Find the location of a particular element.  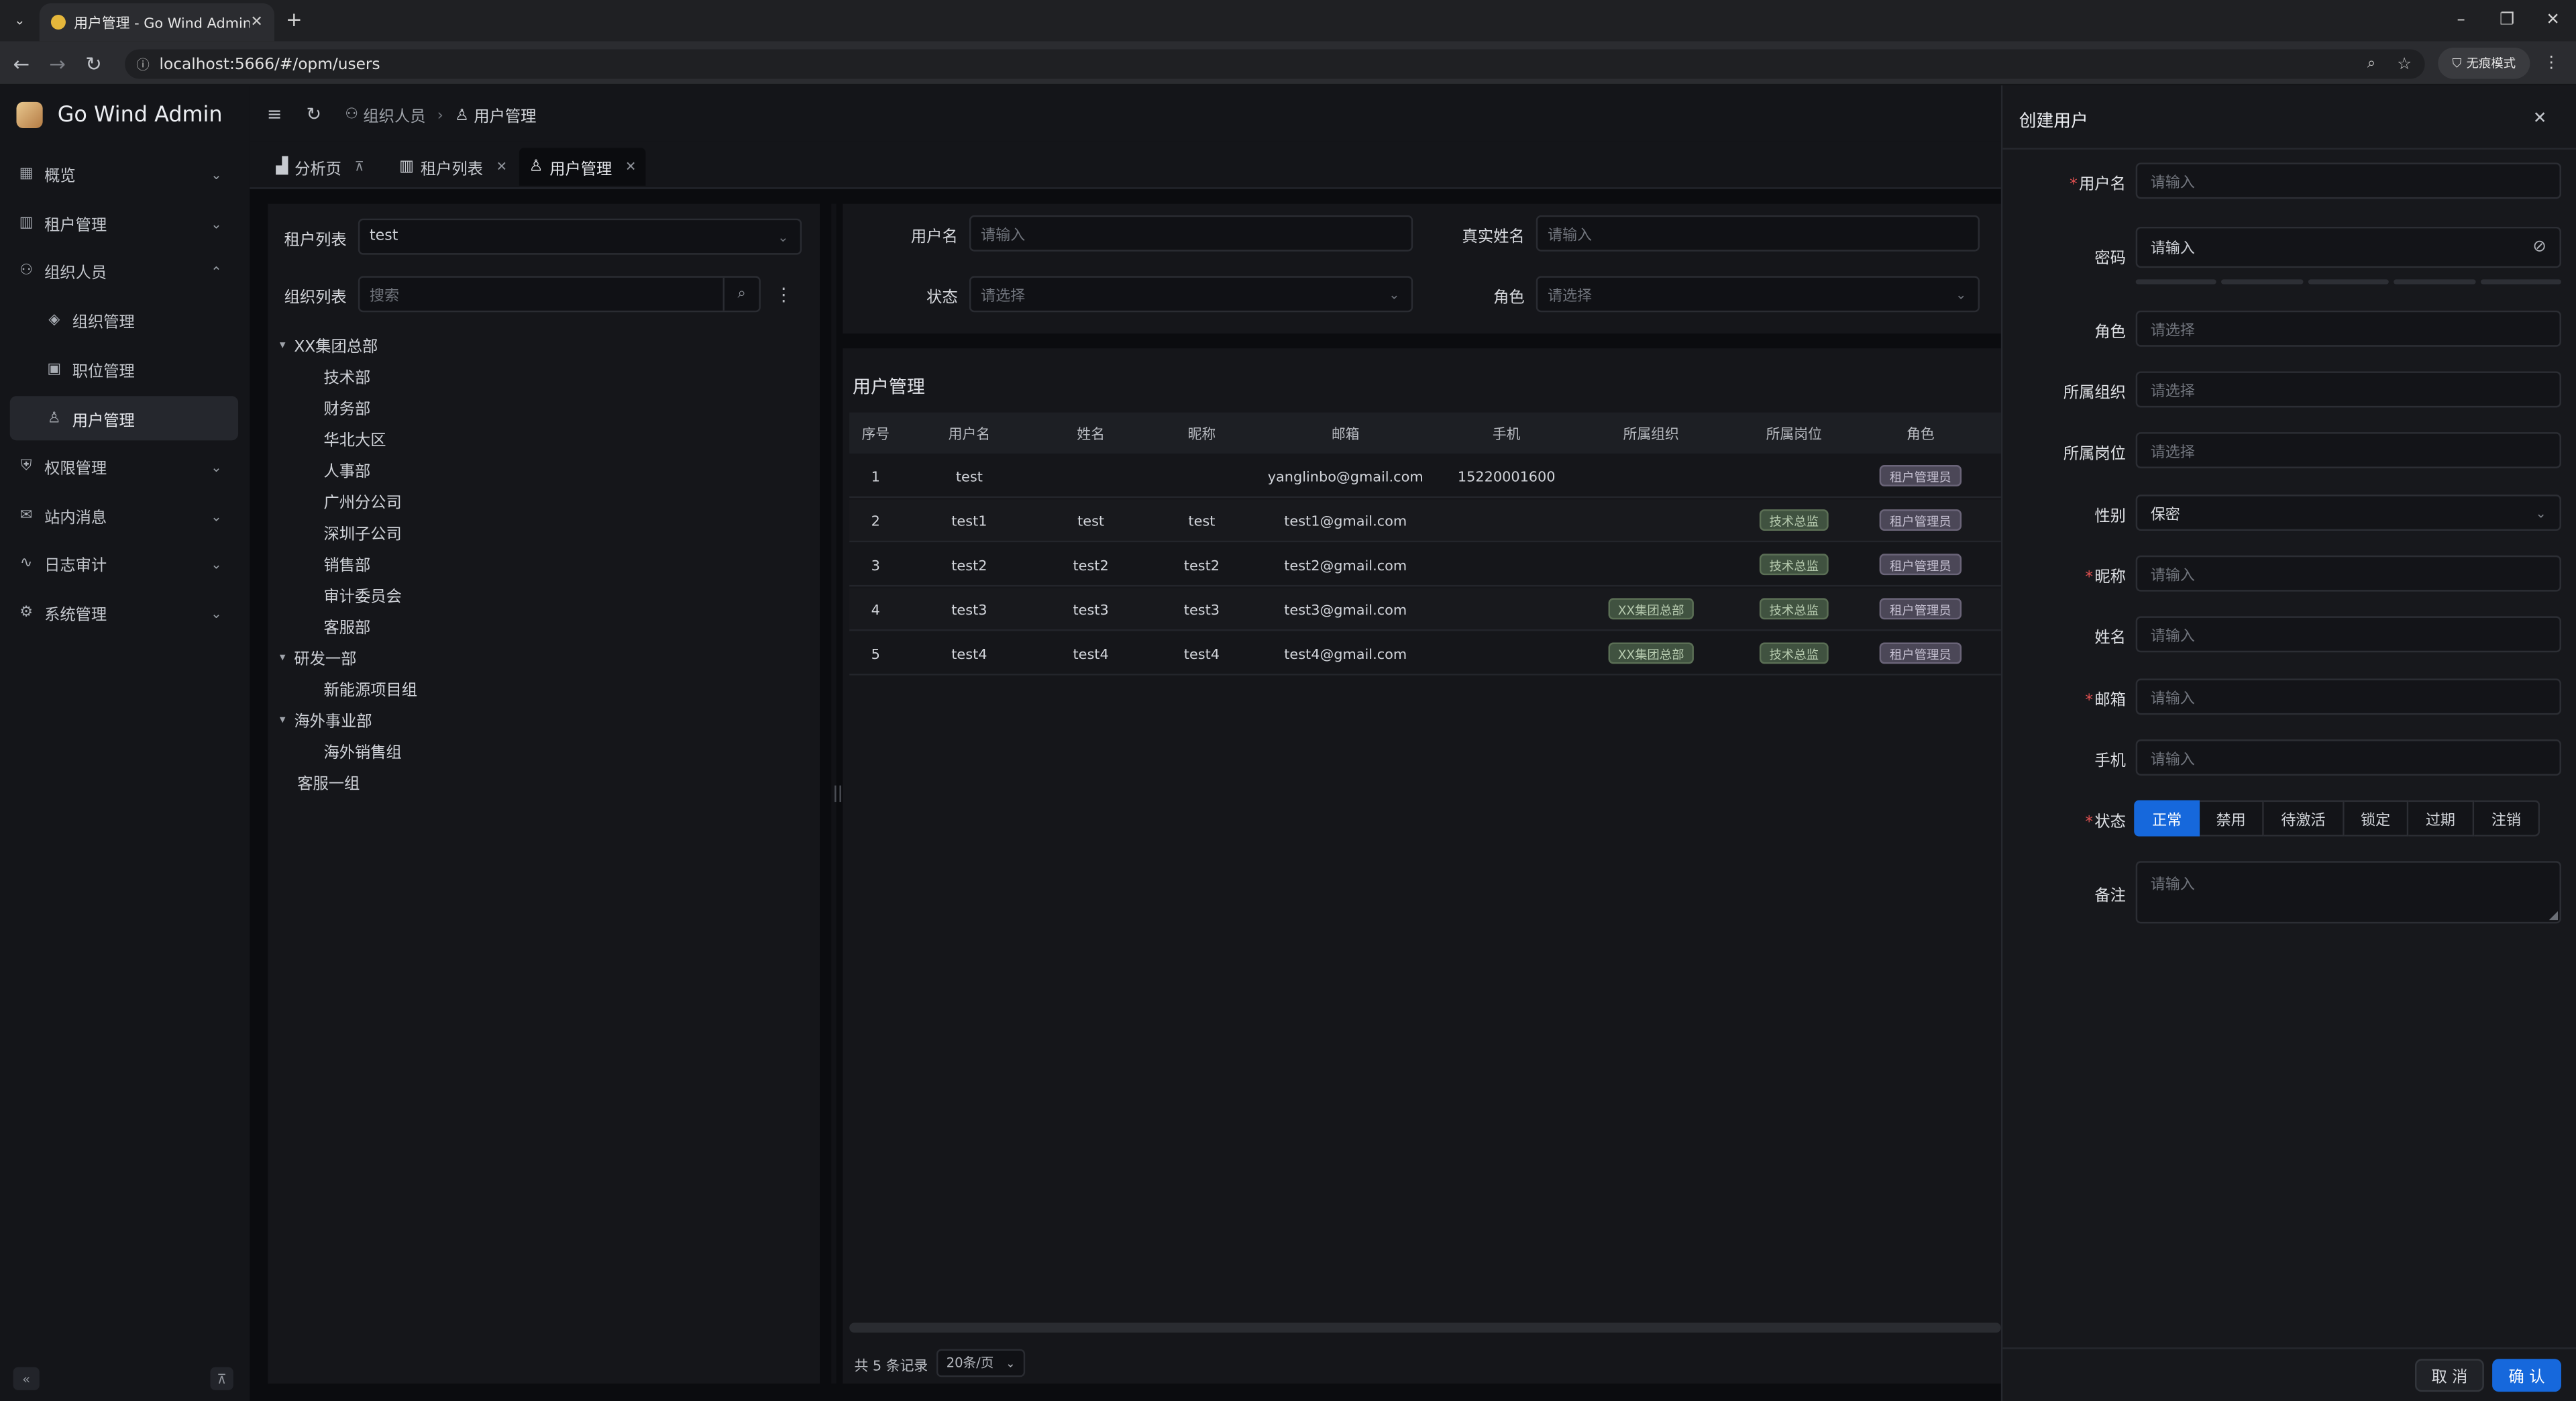

pin-sidebar-icon: ⊼ is located at coordinates (221, 1378).